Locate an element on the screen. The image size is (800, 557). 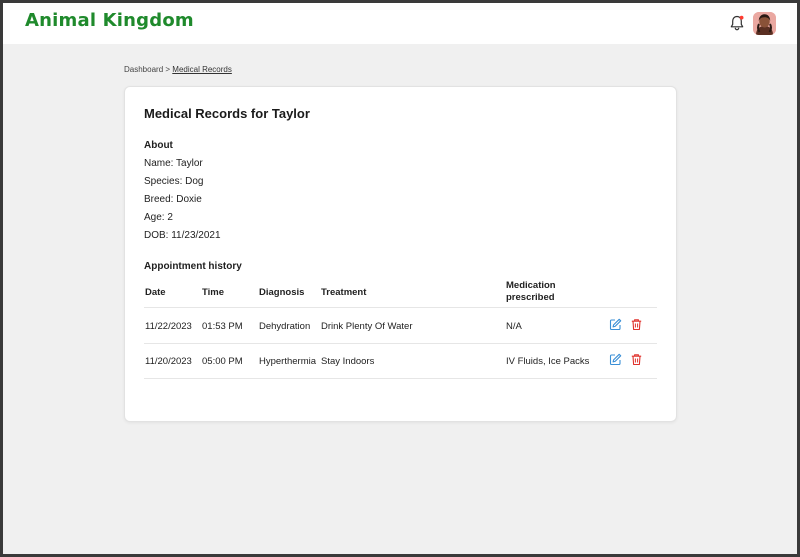
top-navbar: Animal Kingdom is located at coordinates (400, 23).